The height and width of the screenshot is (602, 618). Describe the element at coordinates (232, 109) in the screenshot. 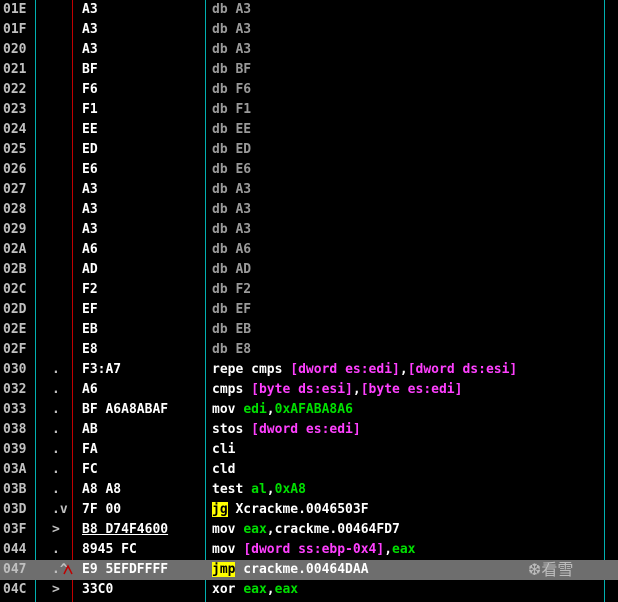

I see `disasm-token: db F1` at that location.